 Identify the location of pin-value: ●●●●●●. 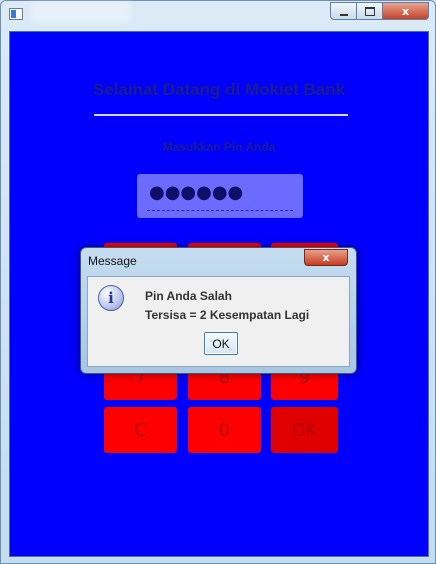
(196, 192).